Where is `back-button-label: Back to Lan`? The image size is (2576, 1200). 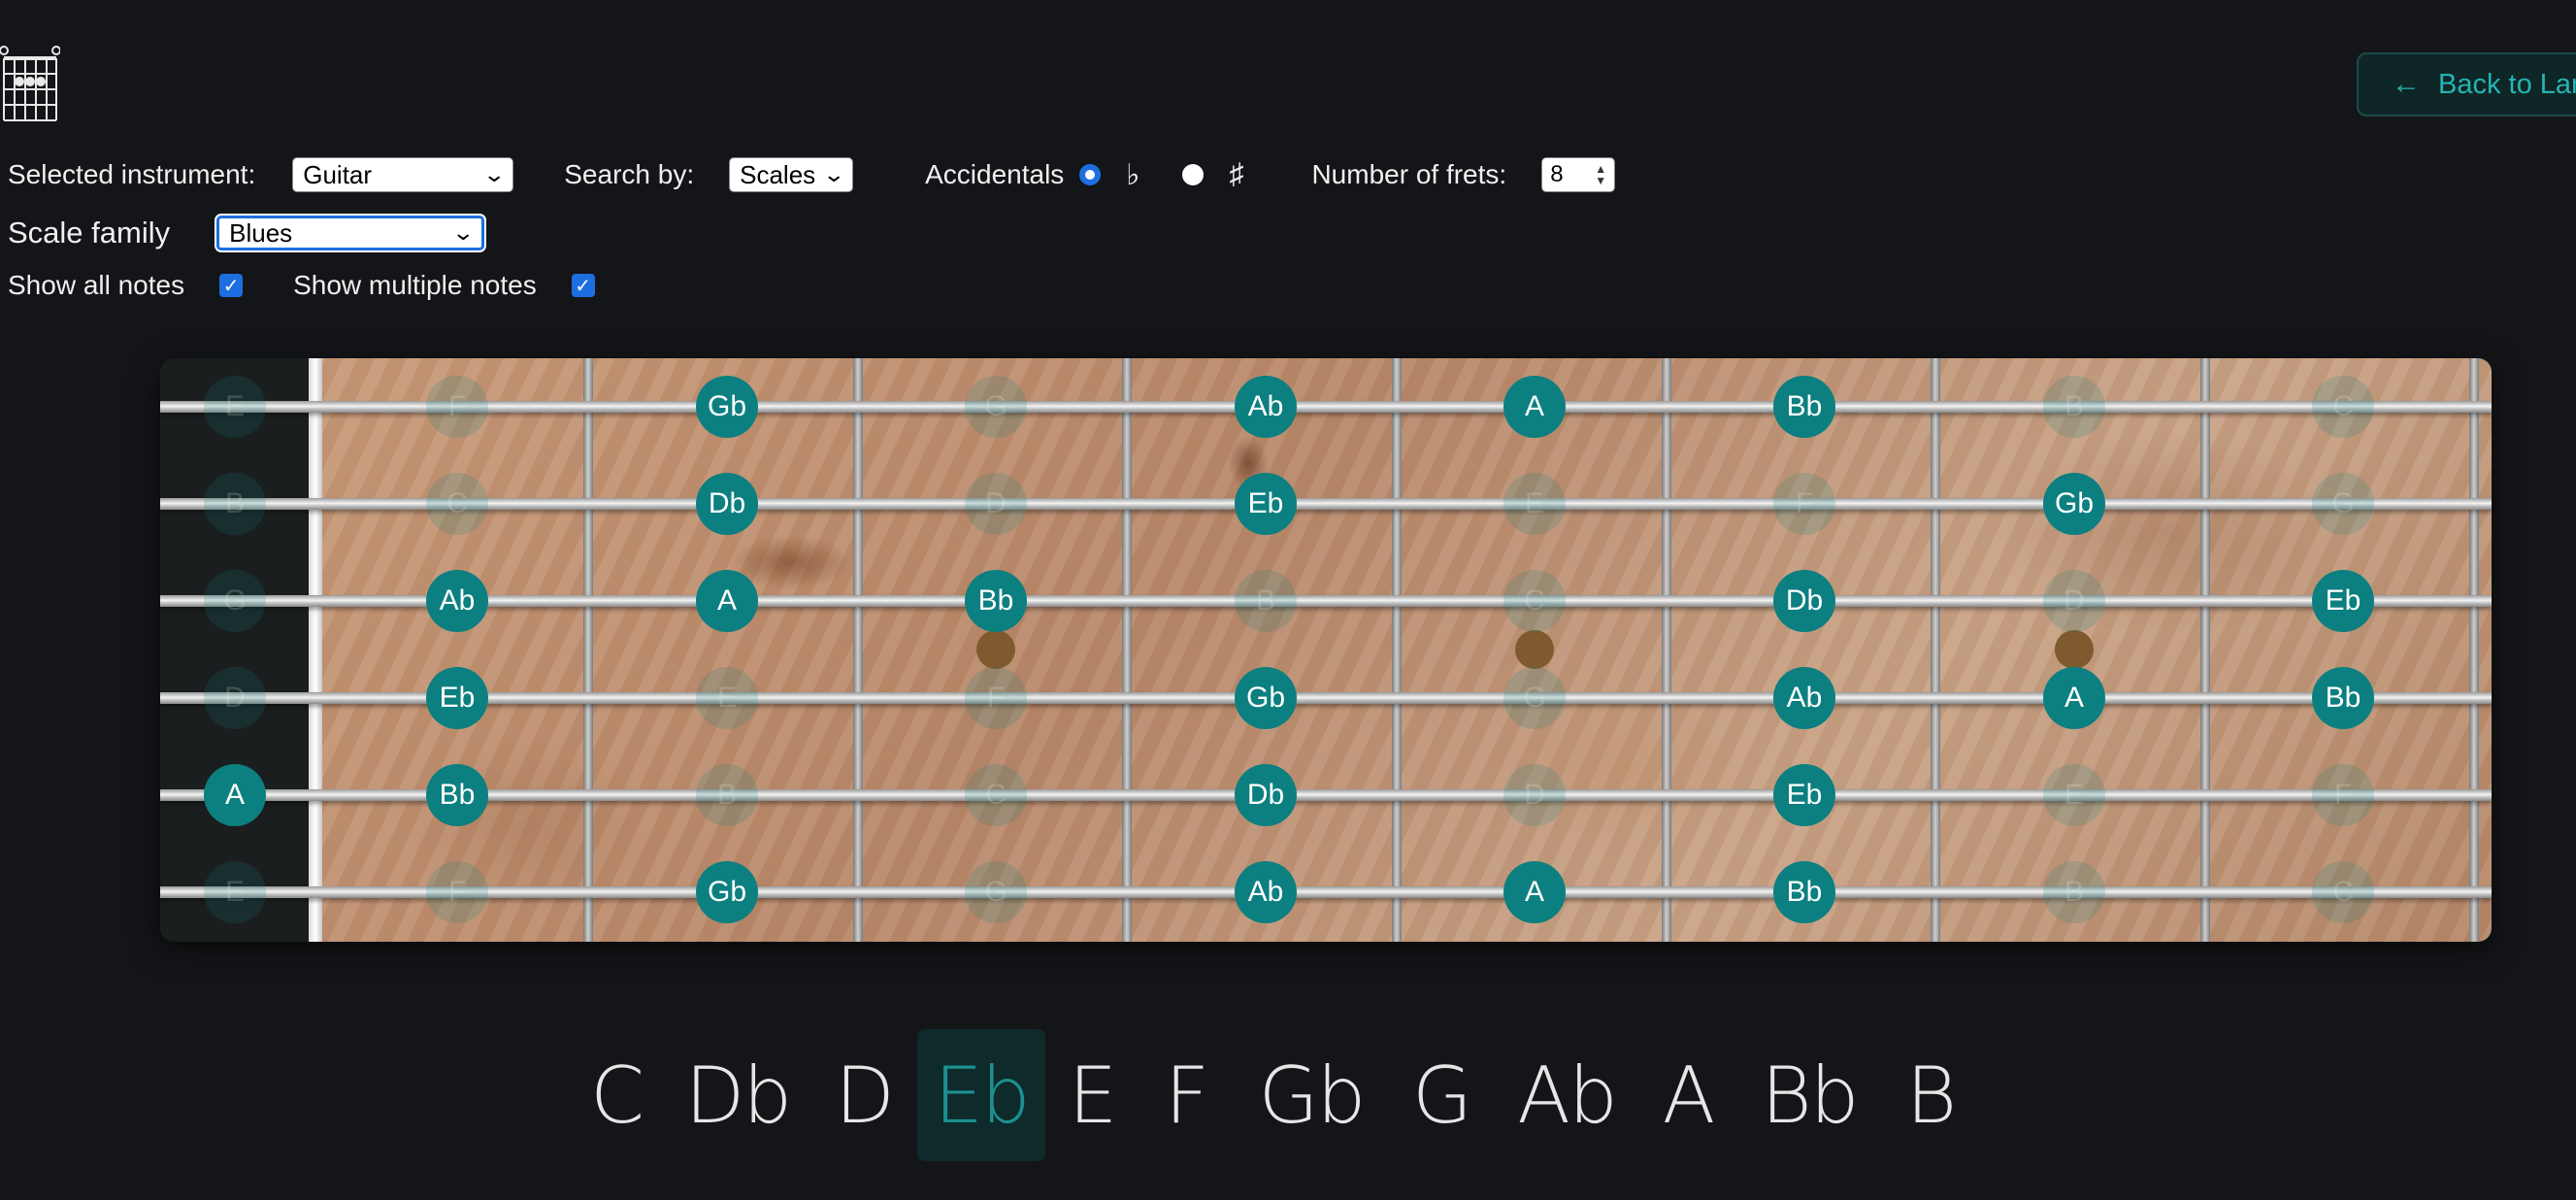
back-button-label: Back to Lan is located at coordinates (2507, 84).